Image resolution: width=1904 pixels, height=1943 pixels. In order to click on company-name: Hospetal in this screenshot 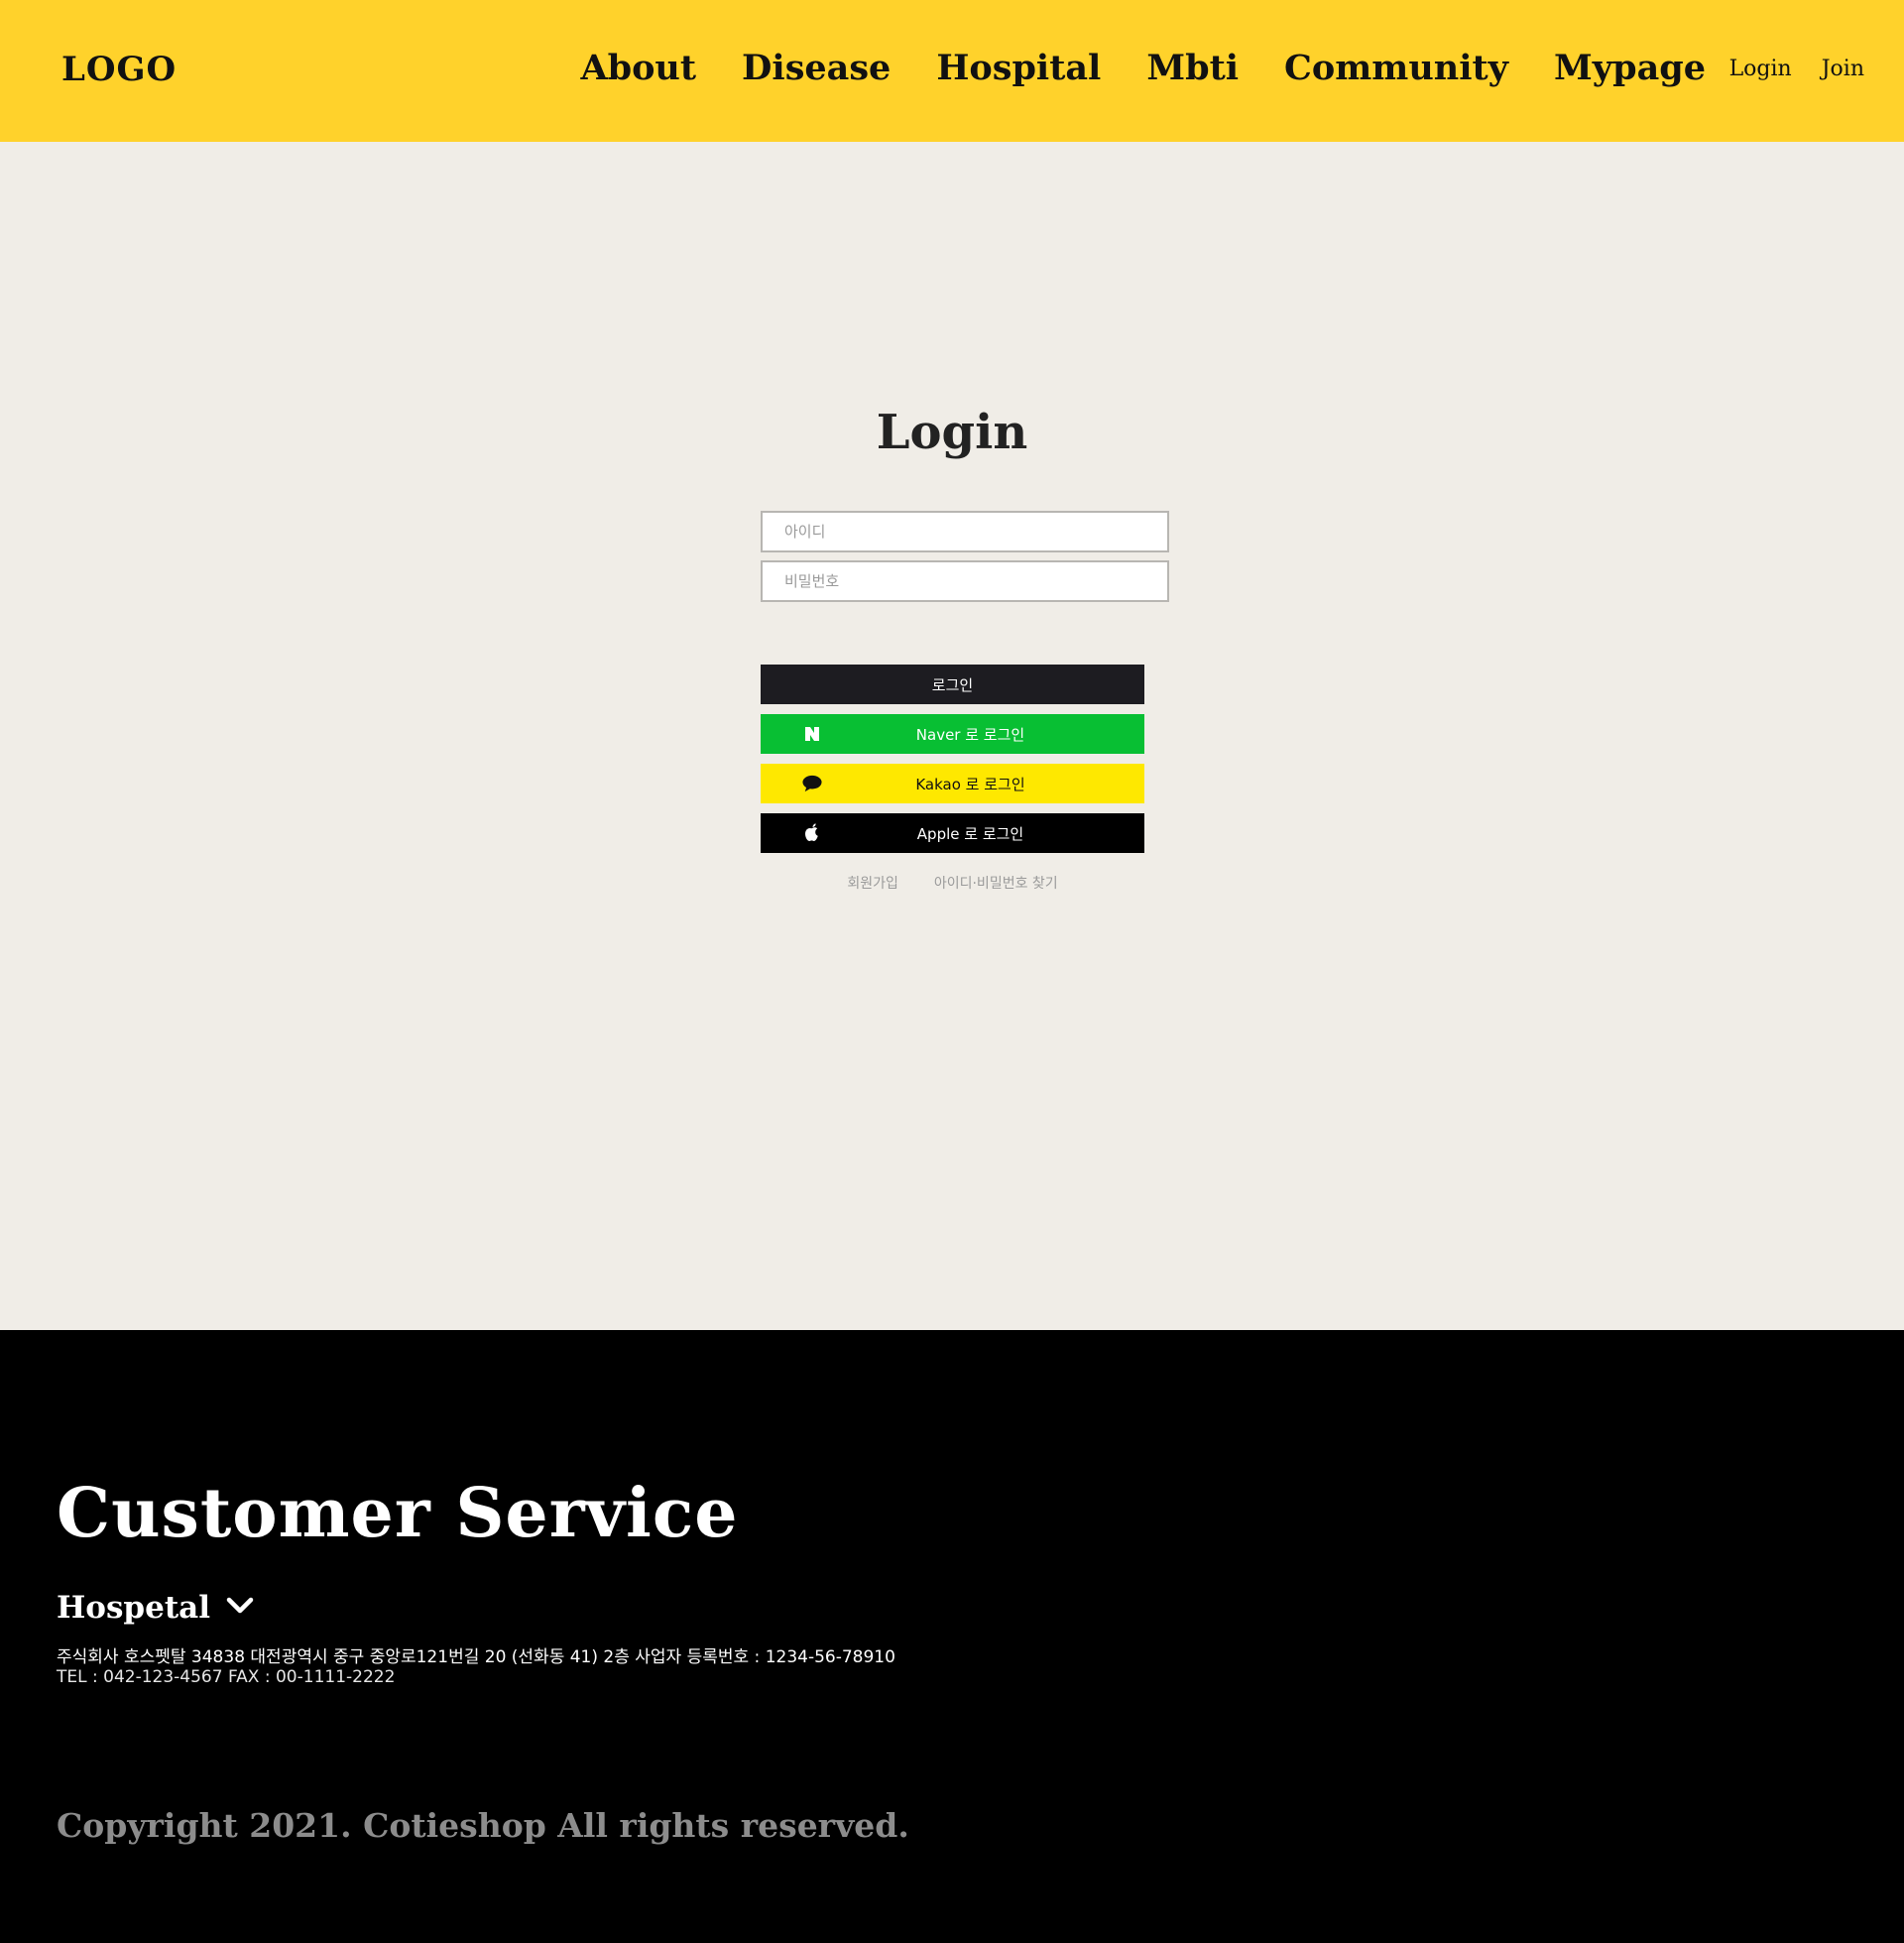, I will do `click(133, 1608)`.